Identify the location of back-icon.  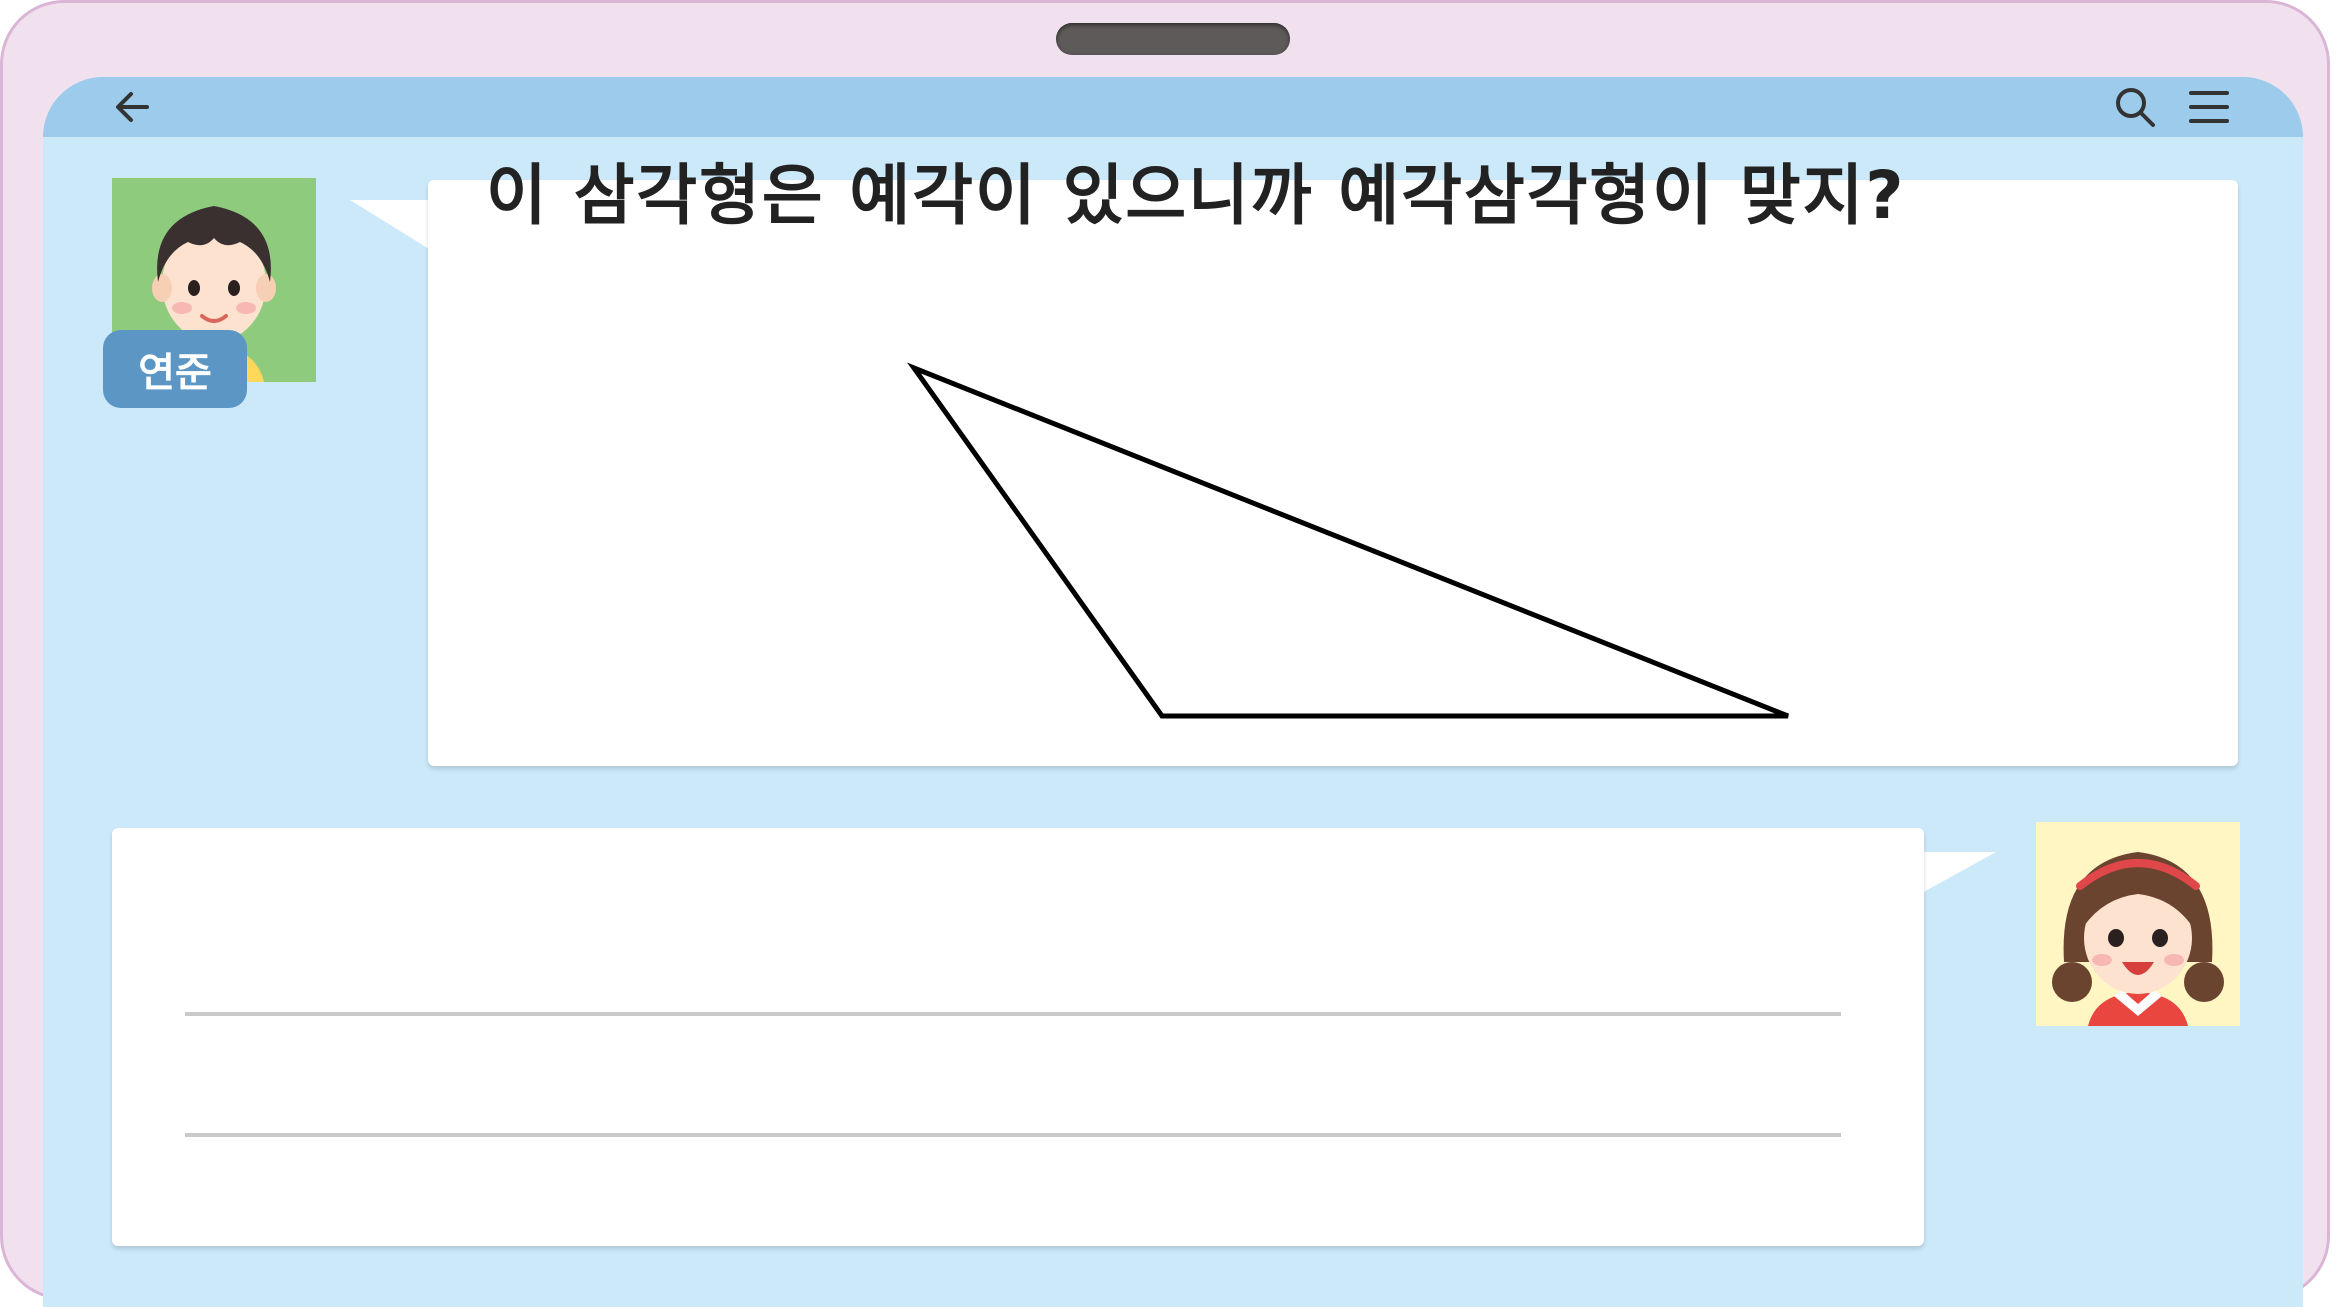
(133, 107).